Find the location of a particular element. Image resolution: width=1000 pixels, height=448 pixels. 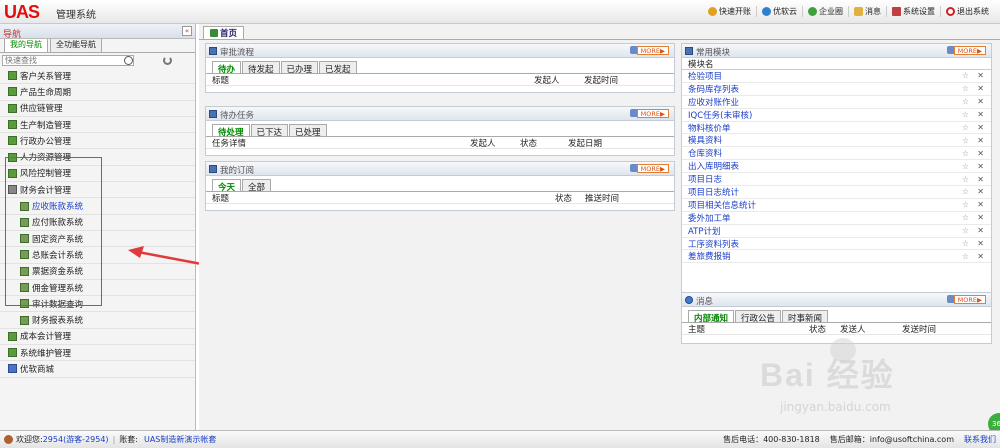

nav-item-scm: 供应链管理 is located at coordinates (97, 109).